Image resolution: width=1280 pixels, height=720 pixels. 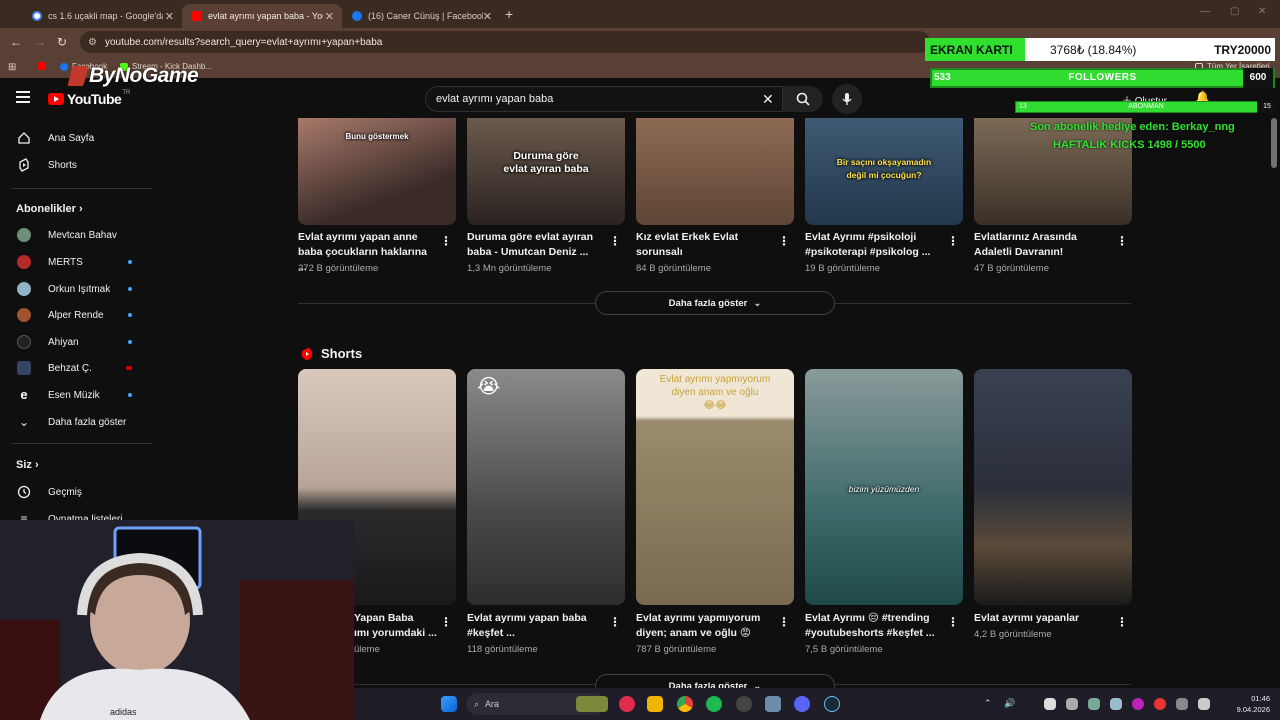 I want to click on forward-icon: →, so click(x=40, y=42).